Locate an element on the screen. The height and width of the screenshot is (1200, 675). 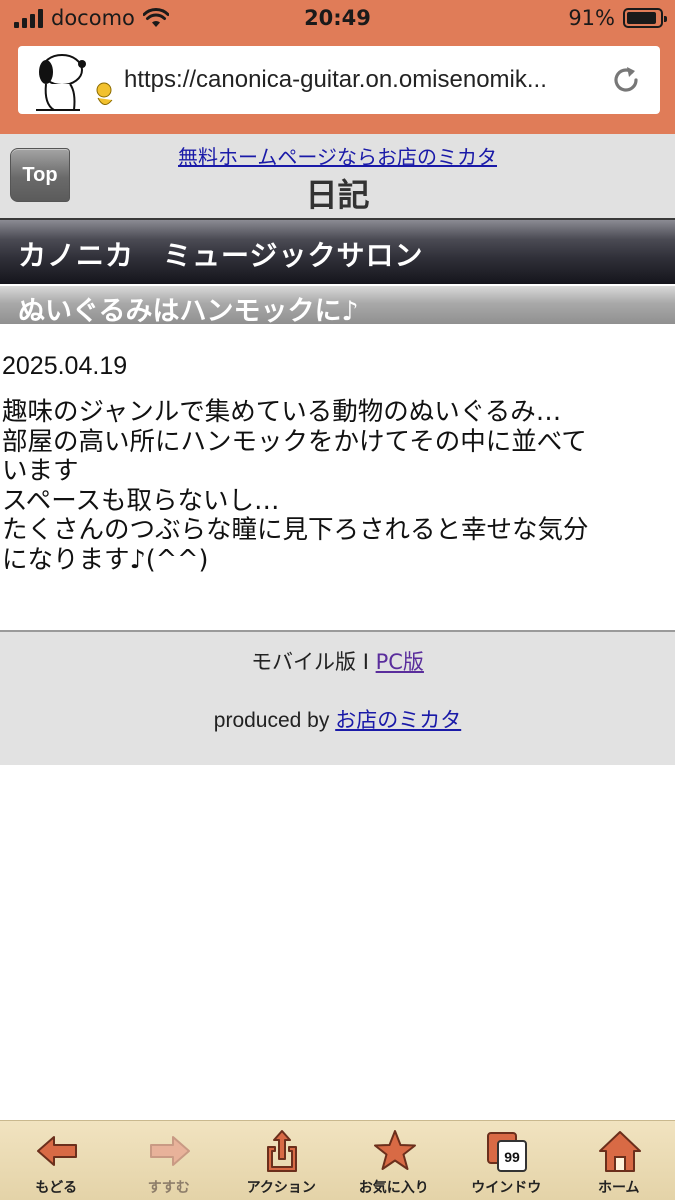
produced-by-label: produced by is located at coordinates (274, 720).